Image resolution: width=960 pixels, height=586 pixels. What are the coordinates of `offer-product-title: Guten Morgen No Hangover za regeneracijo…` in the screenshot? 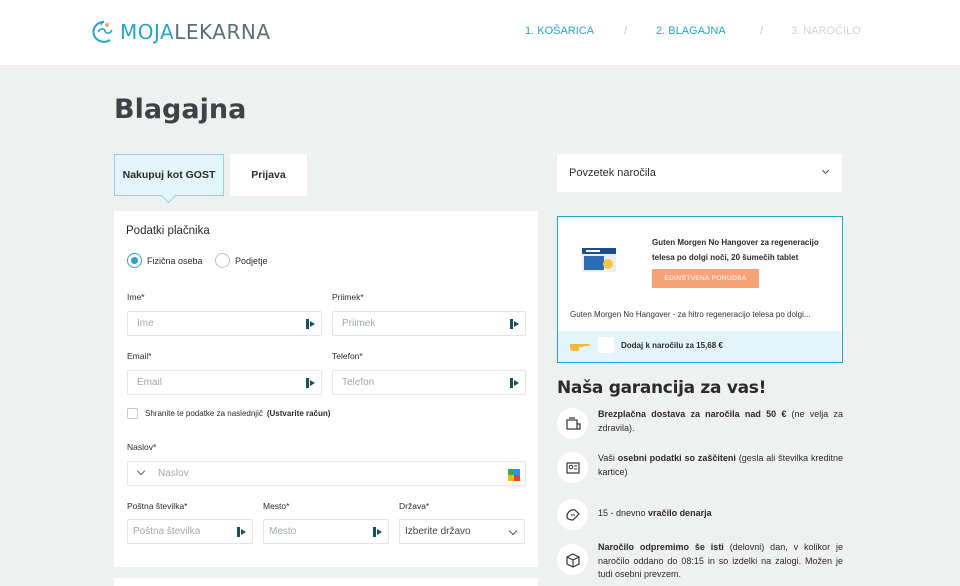 It's located at (742, 250).